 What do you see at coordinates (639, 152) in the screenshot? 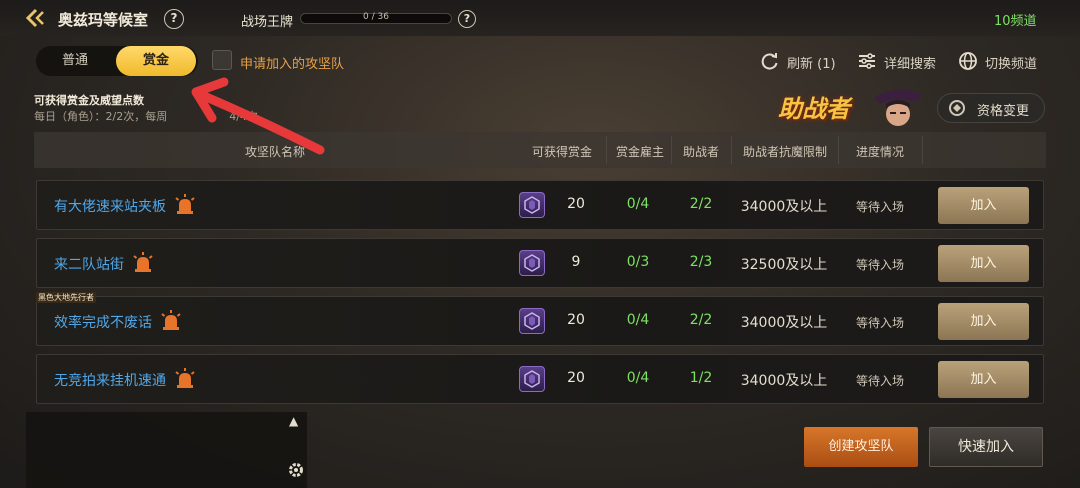
I see `header-employer: 赏金雇主` at bounding box center [639, 152].